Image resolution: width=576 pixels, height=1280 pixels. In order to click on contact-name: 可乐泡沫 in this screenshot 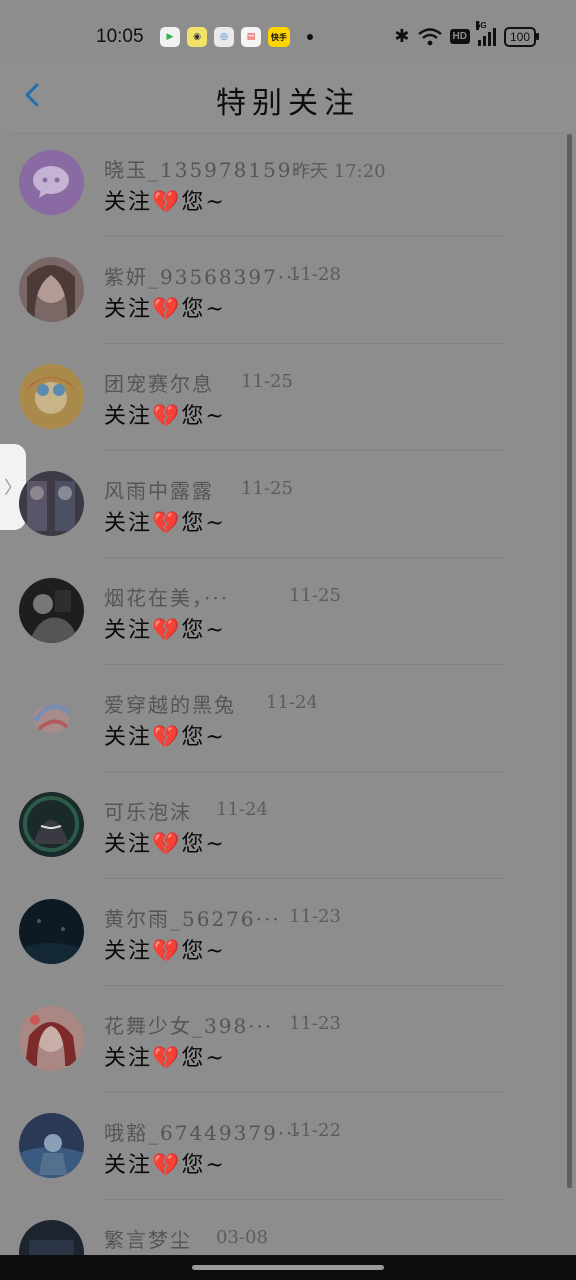, I will do `click(148, 812)`.